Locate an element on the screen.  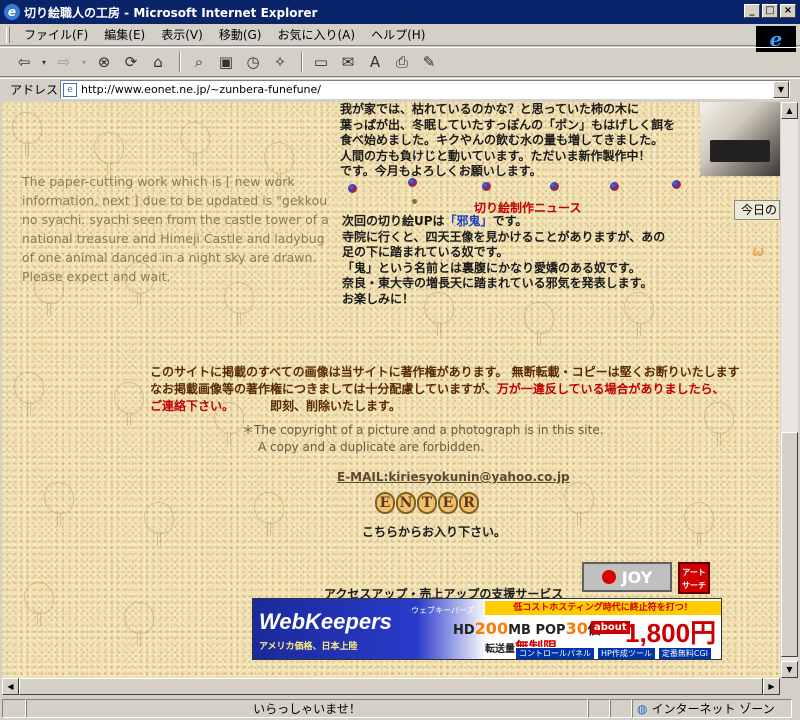
joy-mascot-icon is located at coordinates (608, 577).